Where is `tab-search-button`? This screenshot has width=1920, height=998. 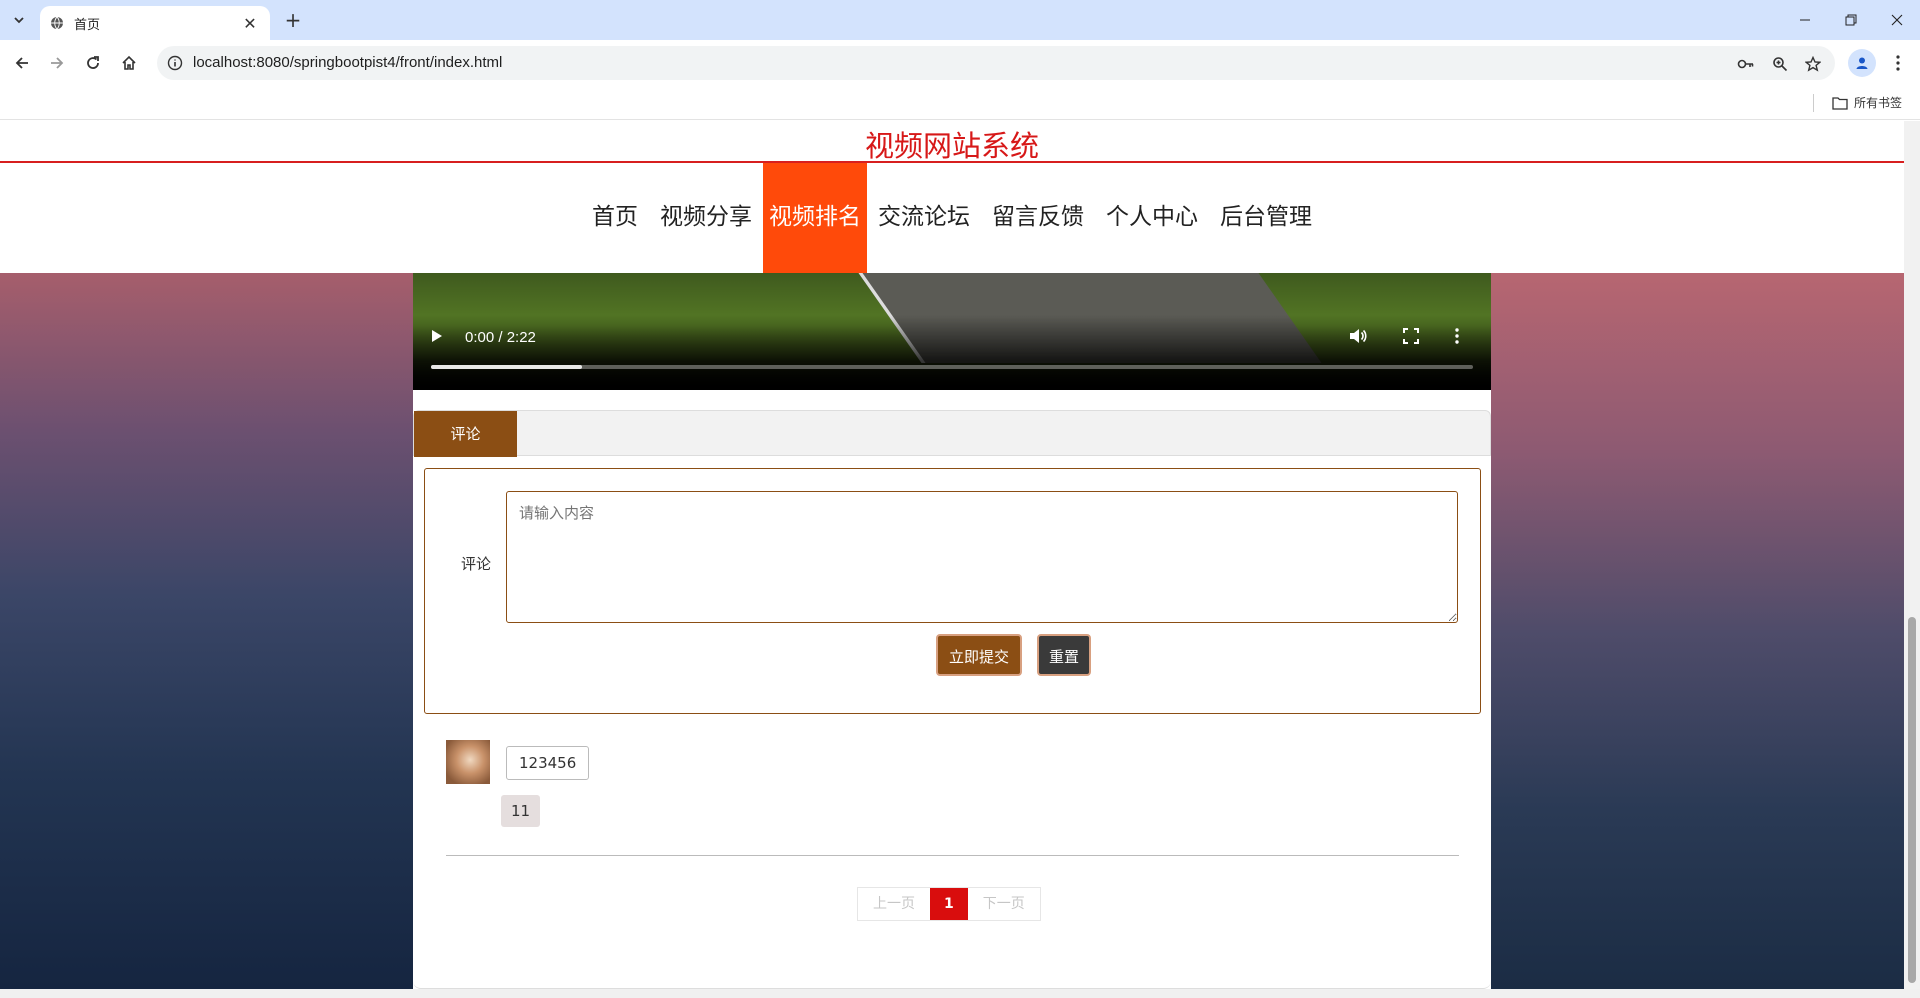
tab-search-button is located at coordinates (19, 20).